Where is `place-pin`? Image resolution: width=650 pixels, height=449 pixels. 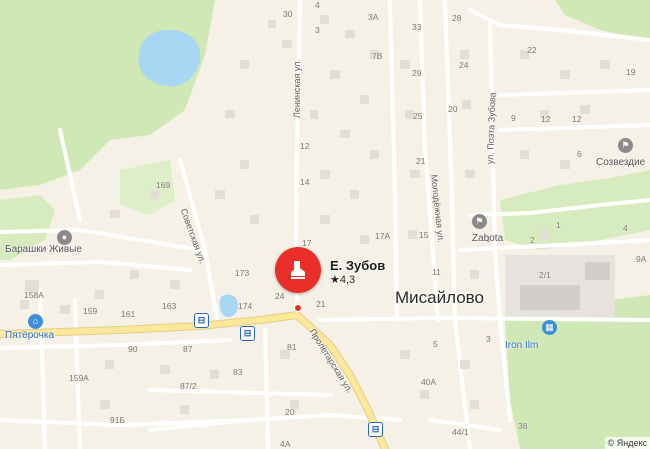
place-pin is located at coordinates (298, 270).